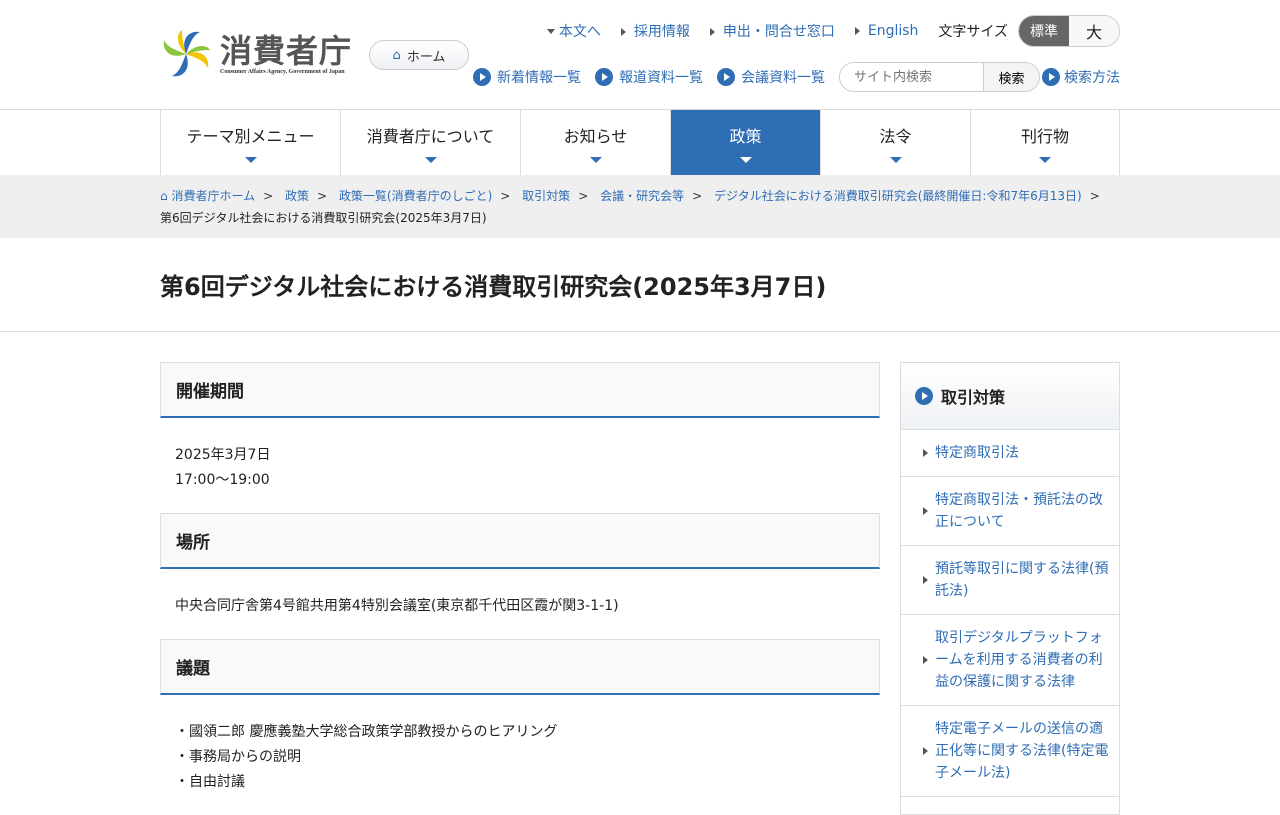 This screenshot has width=1280, height=815. What do you see at coordinates (415, 196) in the screenshot?
I see `breadcrumb-link: 政策一覧(消費者庁のしごと)` at bounding box center [415, 196].